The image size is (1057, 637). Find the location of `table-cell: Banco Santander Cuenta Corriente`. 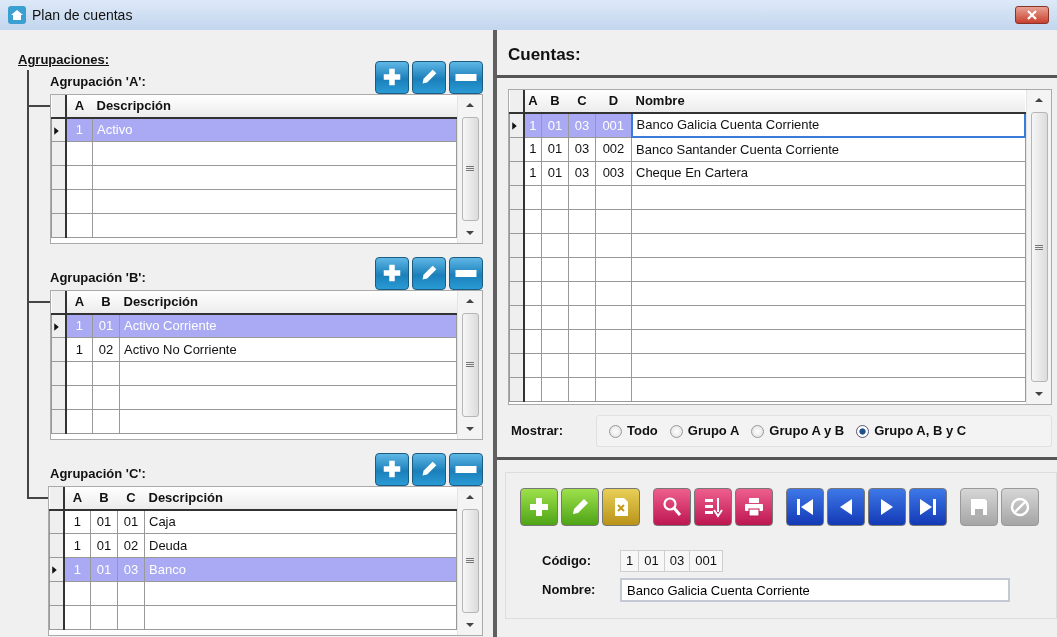

table-cell: Banco Santander Cuenta Corriente is located at coordinates (828, 149).